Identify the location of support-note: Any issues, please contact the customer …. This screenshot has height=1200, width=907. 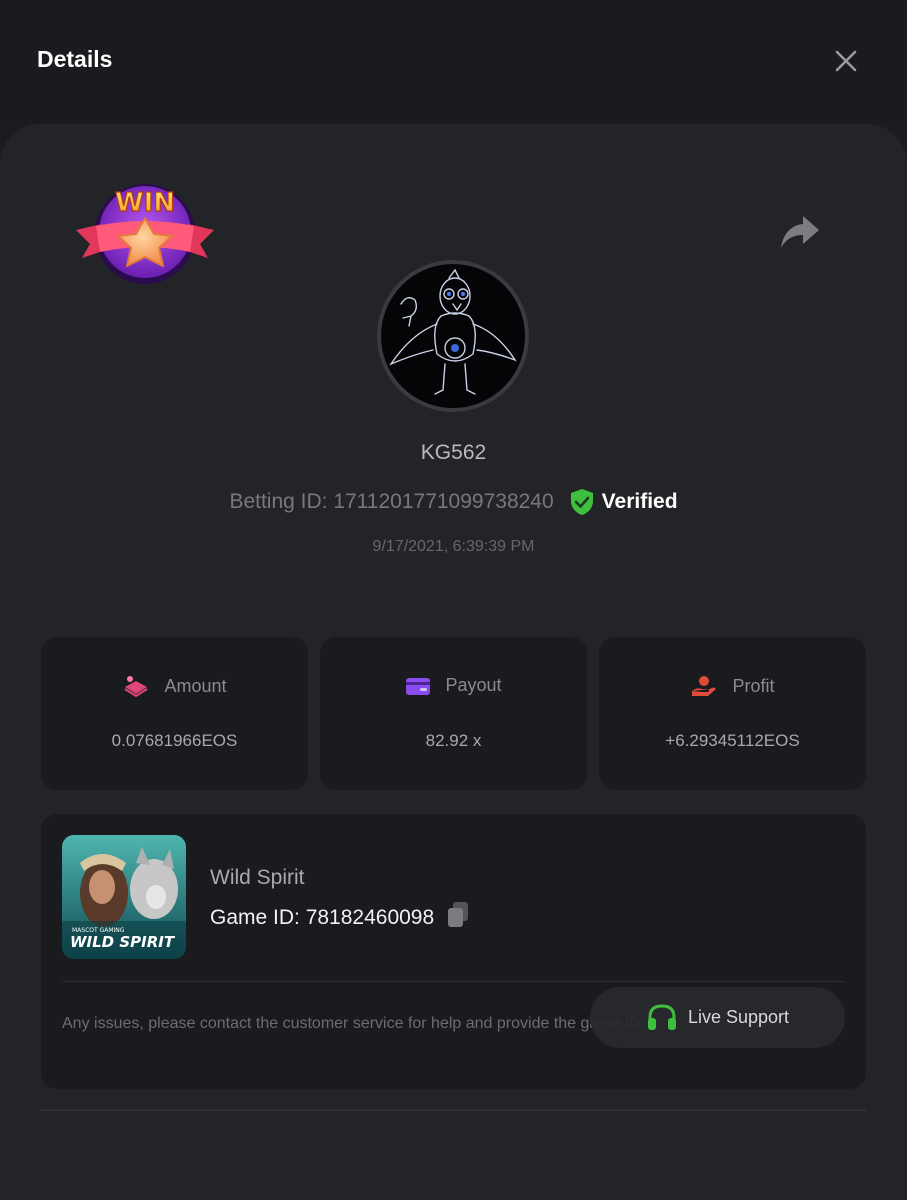
(354, 1023).